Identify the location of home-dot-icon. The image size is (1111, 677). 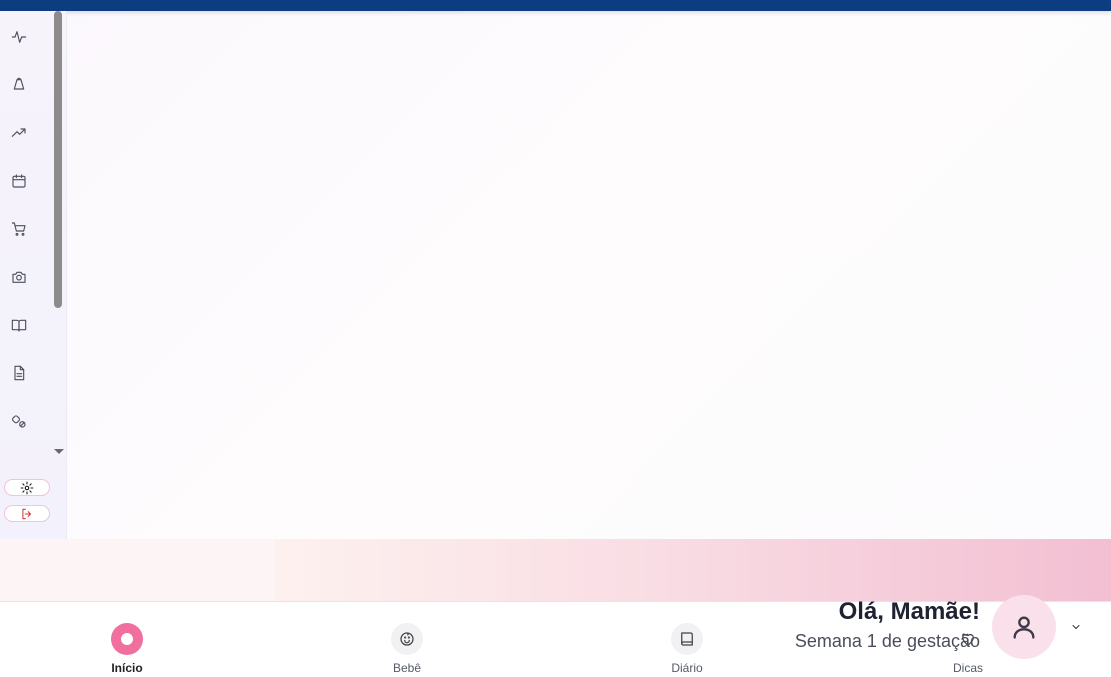
(127, 639).